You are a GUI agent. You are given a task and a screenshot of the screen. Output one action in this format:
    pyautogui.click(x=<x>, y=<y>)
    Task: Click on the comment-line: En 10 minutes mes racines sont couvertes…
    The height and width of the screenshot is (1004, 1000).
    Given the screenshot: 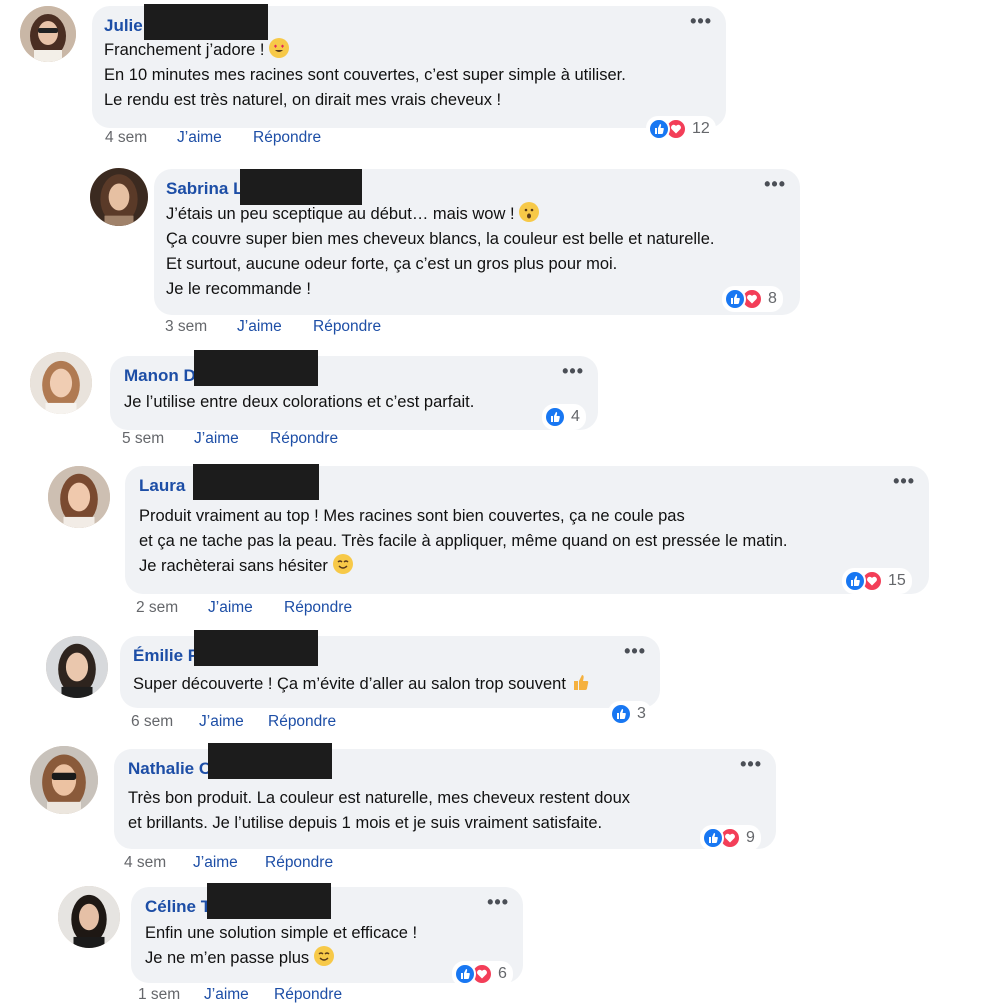 What is the action you would take?
    pyautogui.click(x=365, y=75)
    